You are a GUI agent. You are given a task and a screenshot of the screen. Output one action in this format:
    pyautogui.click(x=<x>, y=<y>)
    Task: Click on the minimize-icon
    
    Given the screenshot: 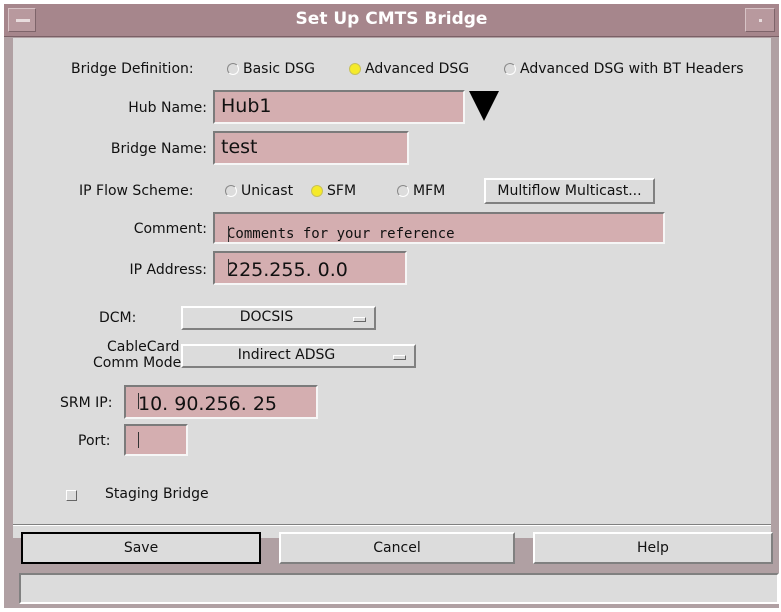 What is the action you would take?
    pyautogui.click(x=760, y=20)
    